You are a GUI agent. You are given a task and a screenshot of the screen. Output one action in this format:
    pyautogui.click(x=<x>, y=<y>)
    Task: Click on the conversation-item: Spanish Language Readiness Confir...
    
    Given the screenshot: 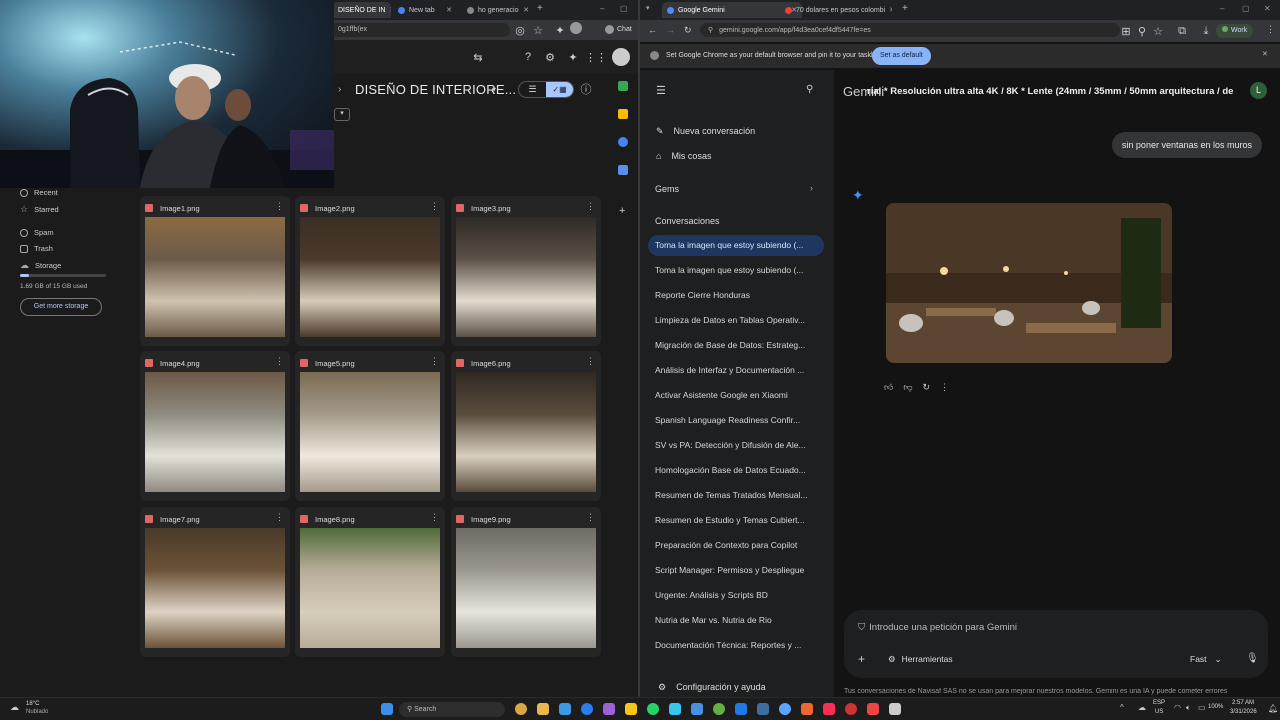 What is the action you would take?
    pyautogui.click(x=736, y=420)
    